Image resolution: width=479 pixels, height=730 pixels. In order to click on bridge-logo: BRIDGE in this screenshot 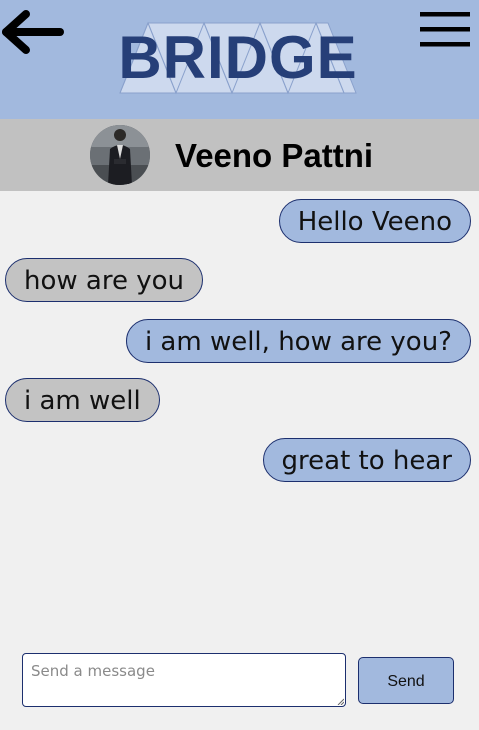, I will do `click(238, 58)`.